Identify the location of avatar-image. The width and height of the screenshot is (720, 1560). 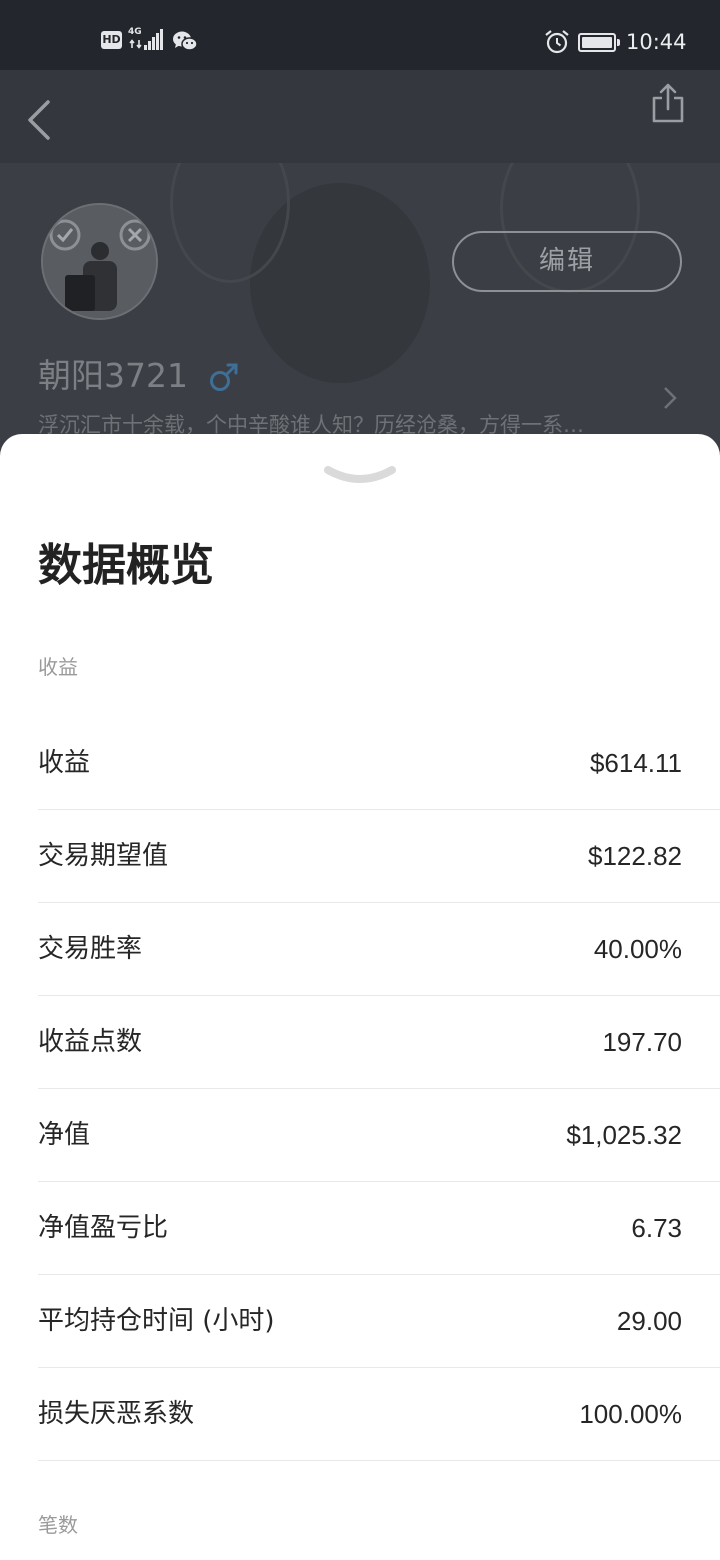
(99, 261).